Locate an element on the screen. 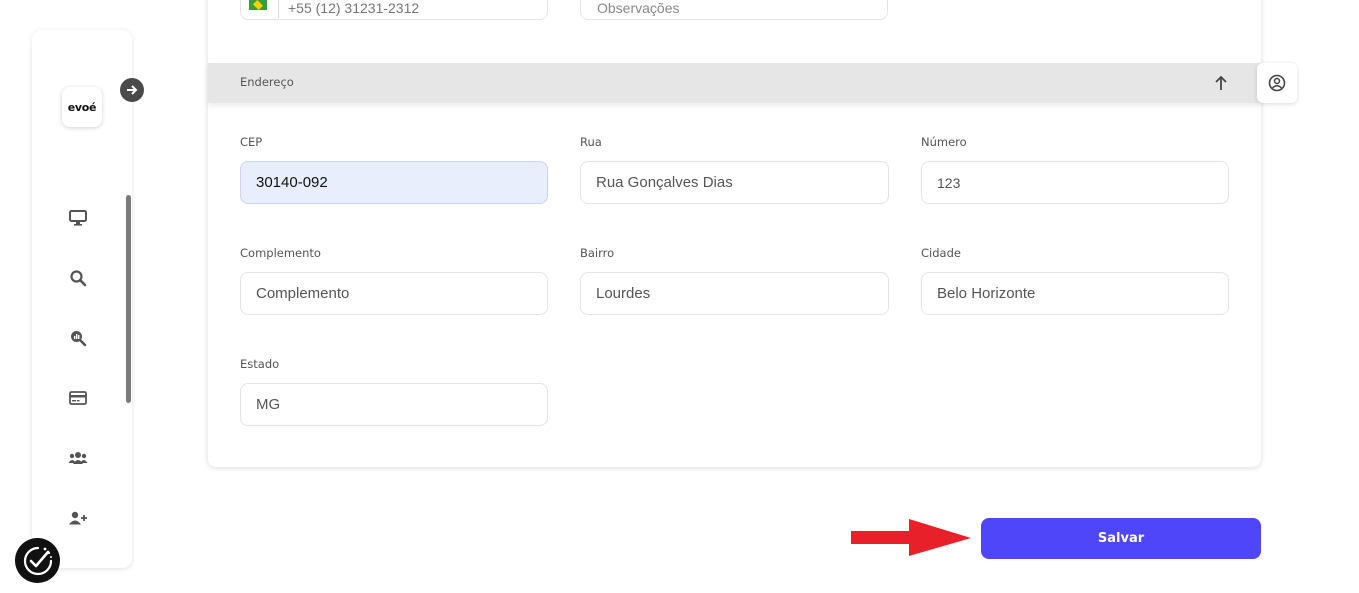  logo-text: evoé is located at coordinates (82, 107).